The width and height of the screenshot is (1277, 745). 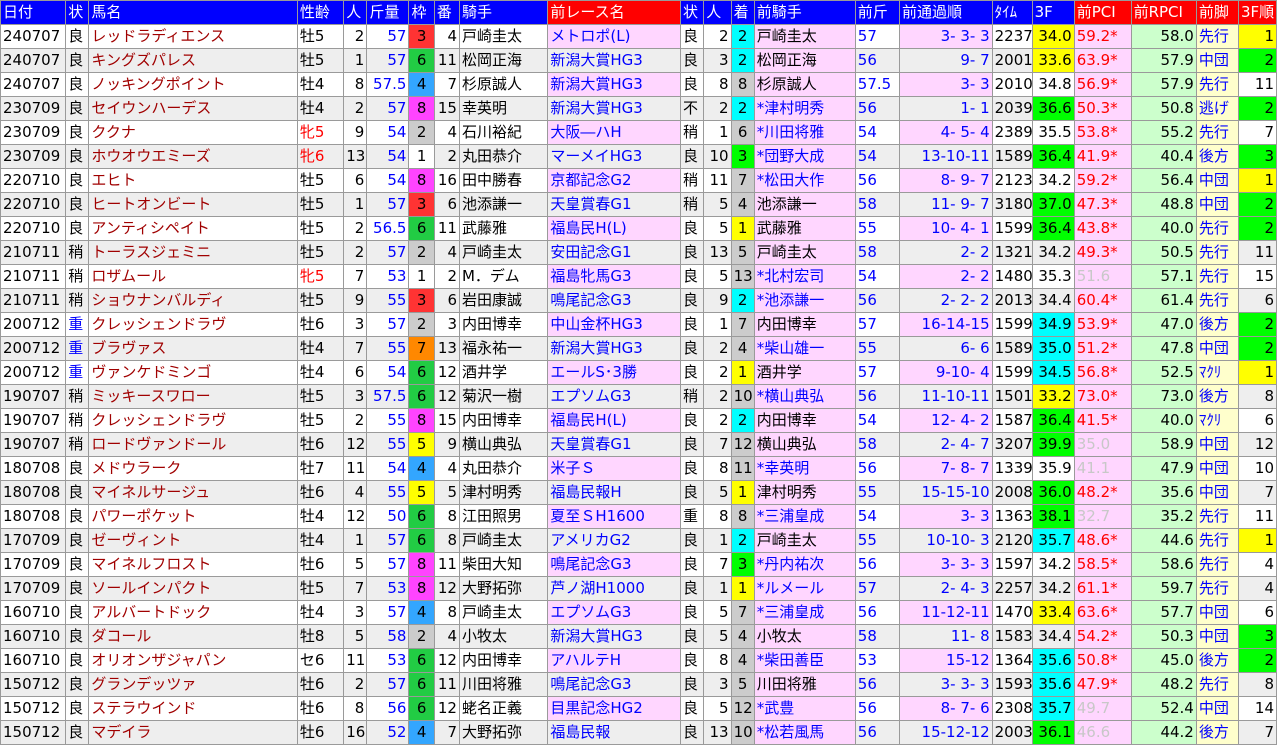 What do you see at coordinates (1102, 12) in the screenshot?
I see `col-prev-pci: 前PCI` at bounding box center [1102, 12].